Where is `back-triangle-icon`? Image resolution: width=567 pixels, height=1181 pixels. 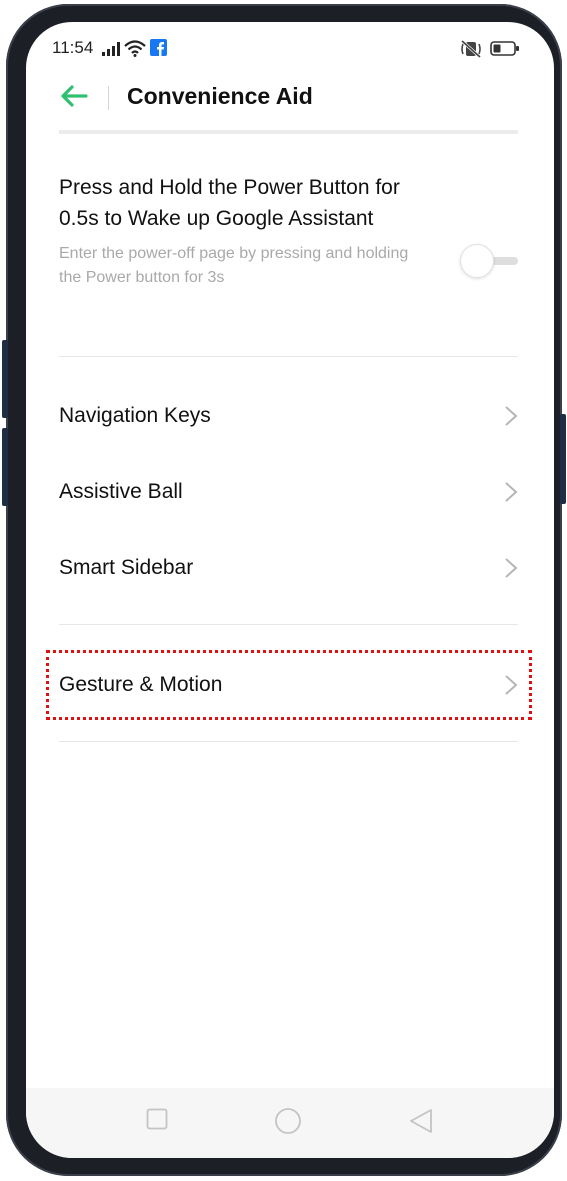 back-triangle-icon is located at coordinates (421, 1121).